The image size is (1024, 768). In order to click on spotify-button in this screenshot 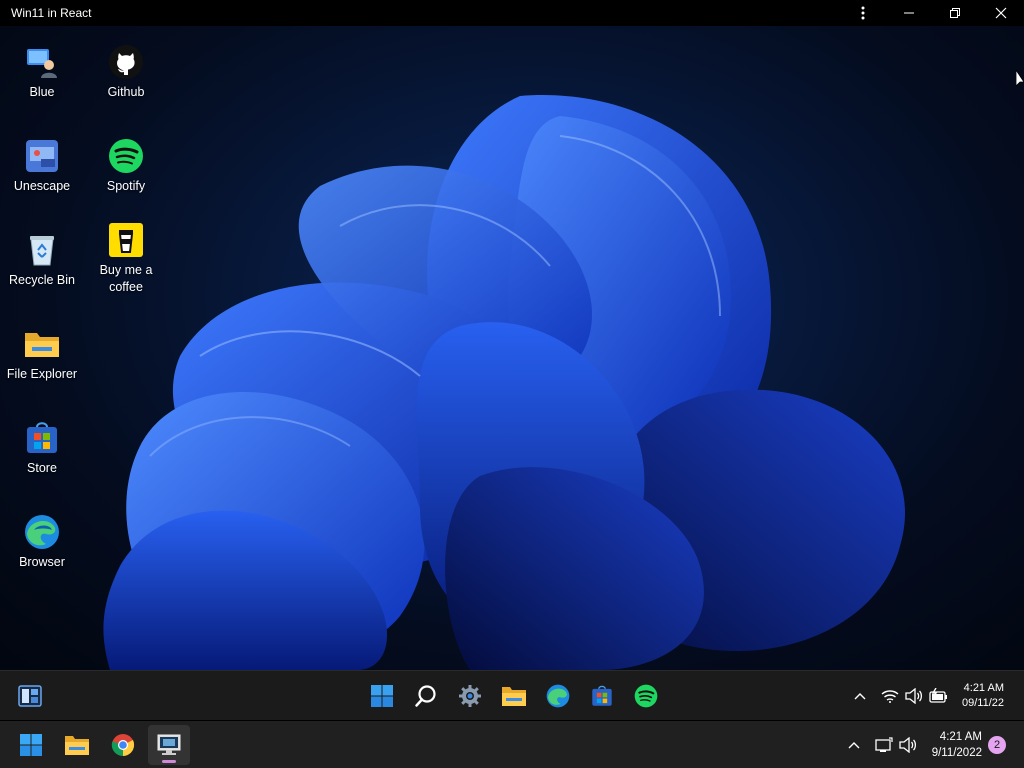, I will do `click(646, 696)`.